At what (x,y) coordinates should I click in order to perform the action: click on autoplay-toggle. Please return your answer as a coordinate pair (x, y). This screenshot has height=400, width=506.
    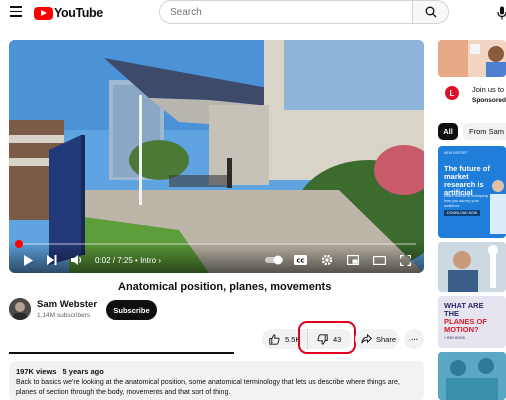
    Looking at the image, I should click on (275, 260).